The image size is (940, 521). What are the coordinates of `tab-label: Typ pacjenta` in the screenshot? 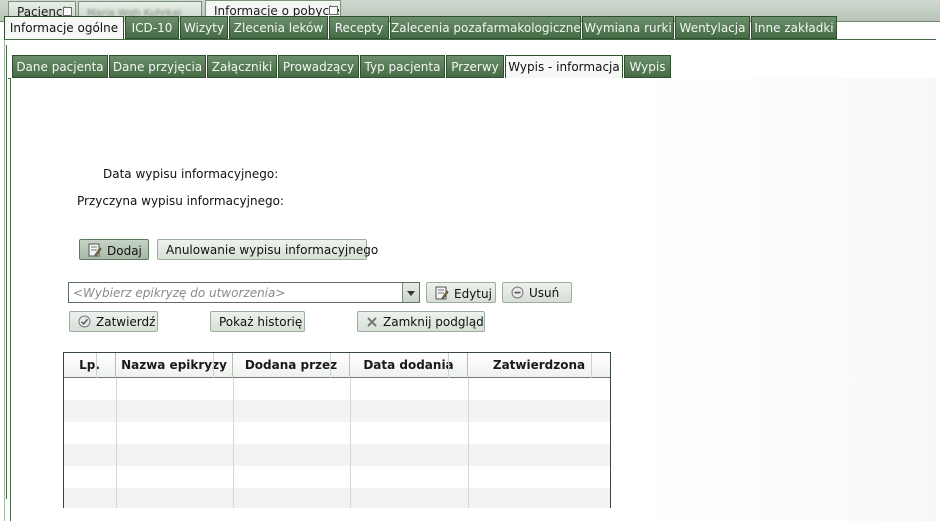 It's located at (402, 67).